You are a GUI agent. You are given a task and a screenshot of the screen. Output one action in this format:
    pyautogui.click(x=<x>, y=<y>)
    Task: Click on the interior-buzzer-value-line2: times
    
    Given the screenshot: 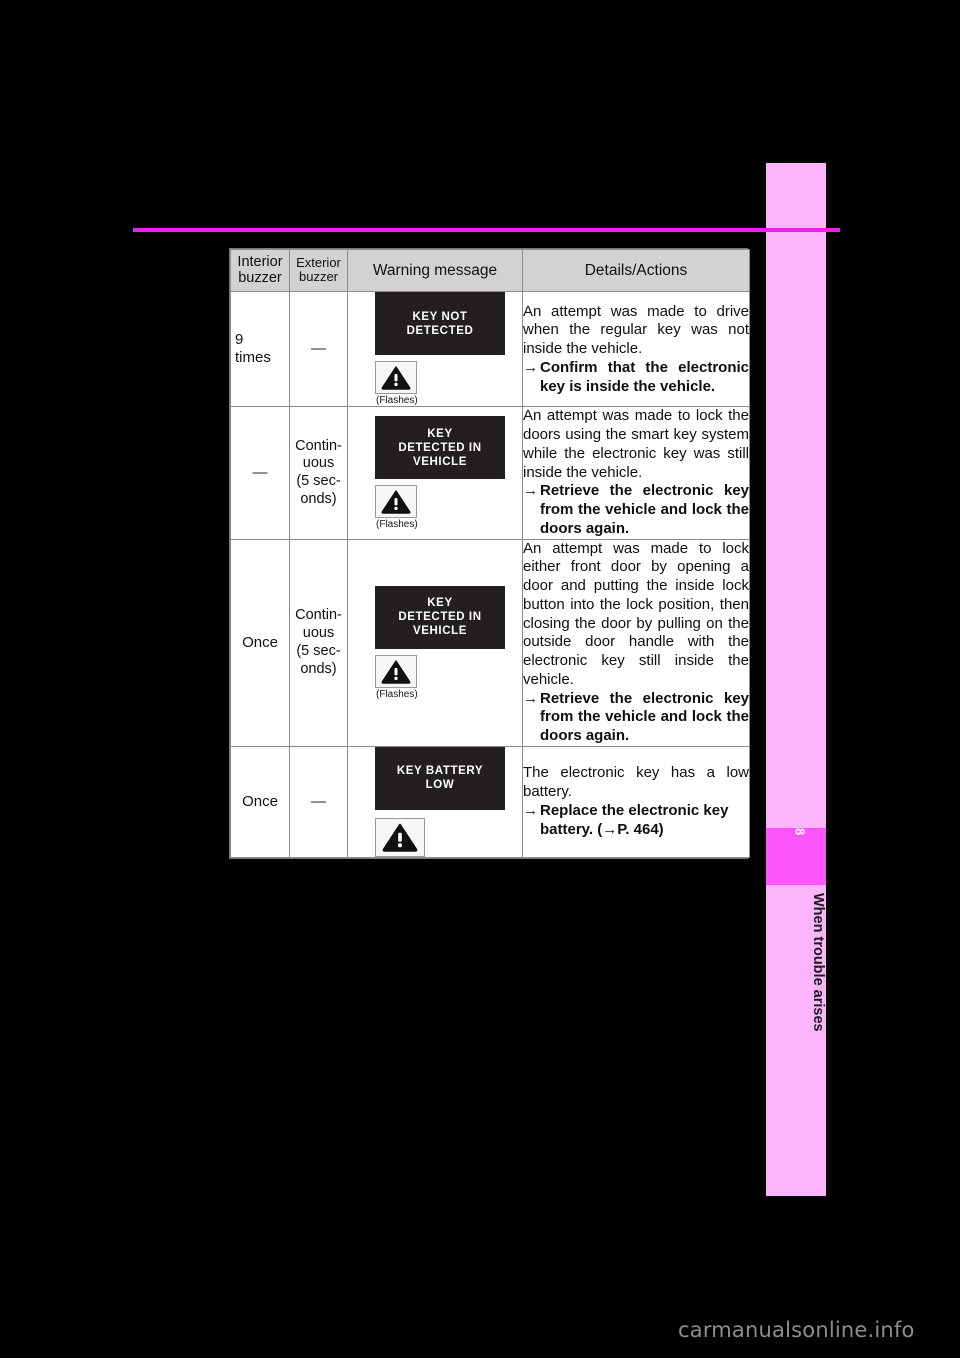 What is the action you would take?
    pyautogui.click(x=253, y=358)
    